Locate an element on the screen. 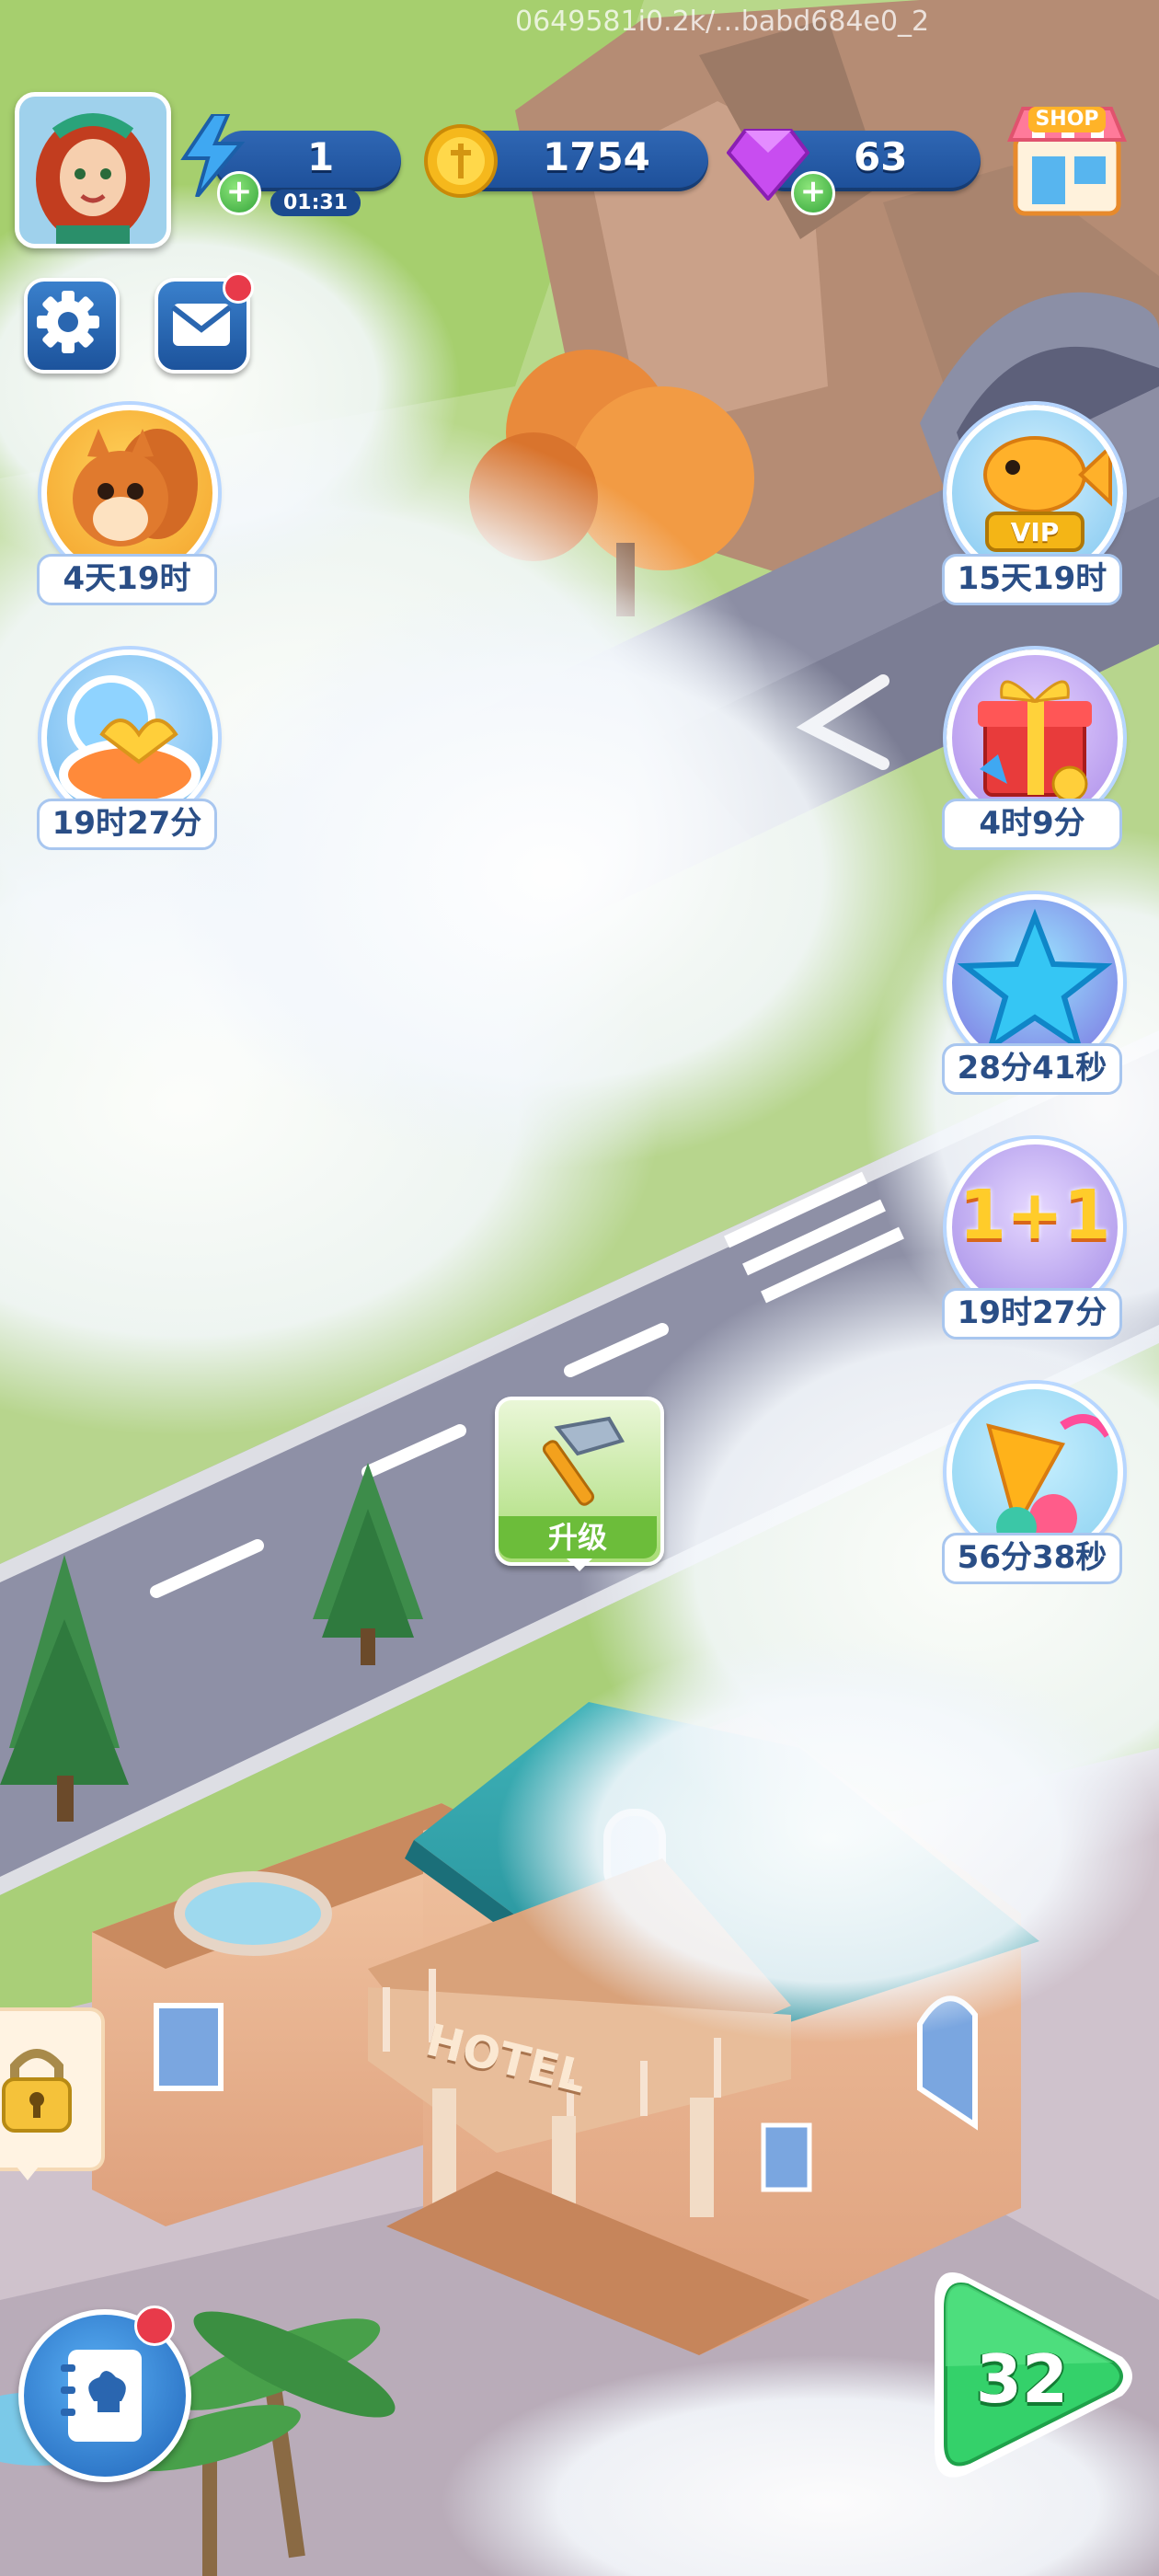  padlock-icon is located at coordinates (37, 2091).